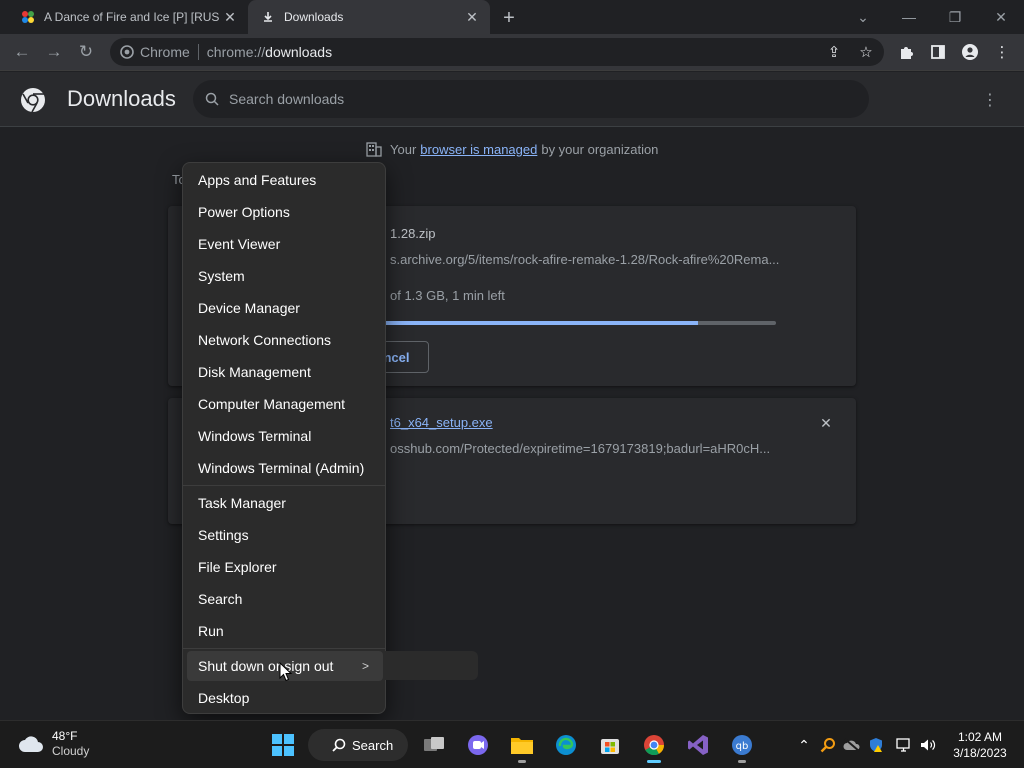 This screenshot has height=768, width=1024. Describe the element at coordinates (374, 149) in the screenshot. I see `building-icon` at that location.